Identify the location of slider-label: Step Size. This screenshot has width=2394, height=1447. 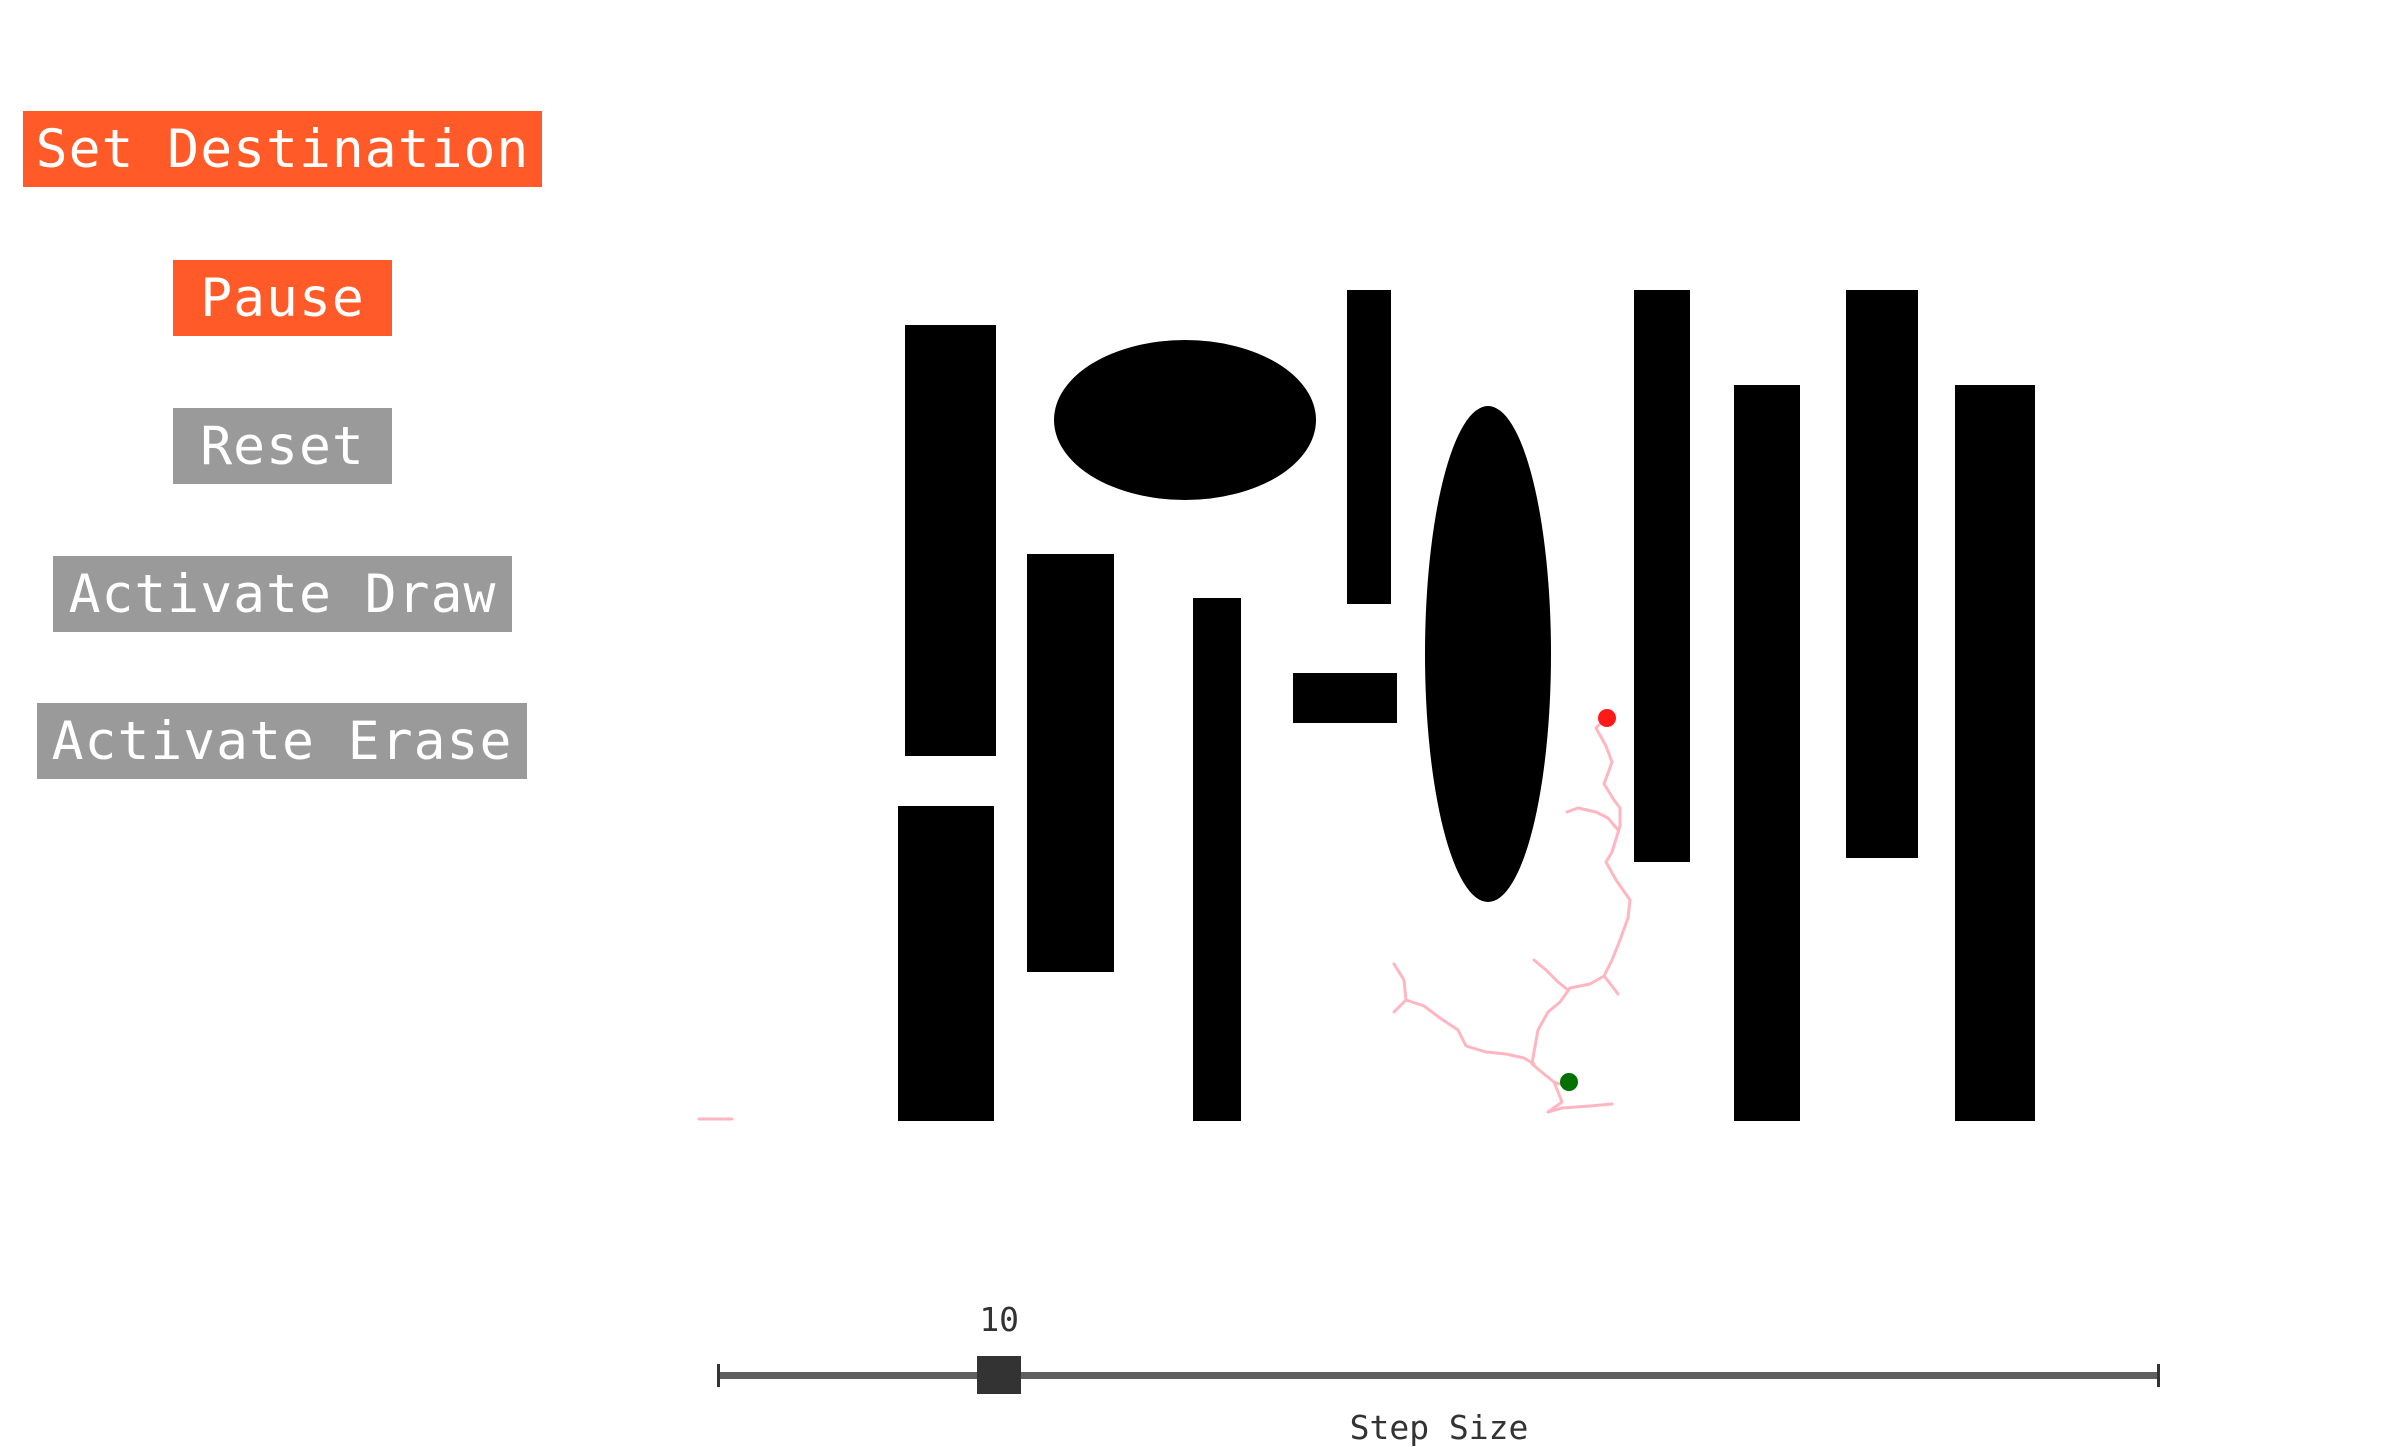
(1439, 1427).